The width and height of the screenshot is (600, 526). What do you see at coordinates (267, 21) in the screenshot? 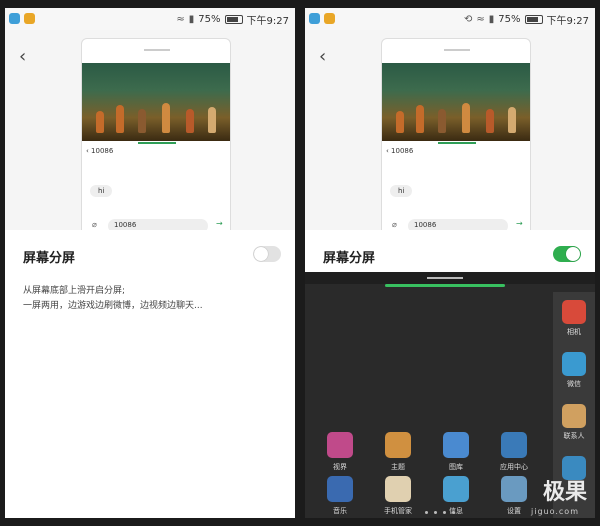
I see `clock: 下午9:27` at bounding box center [267, 21].